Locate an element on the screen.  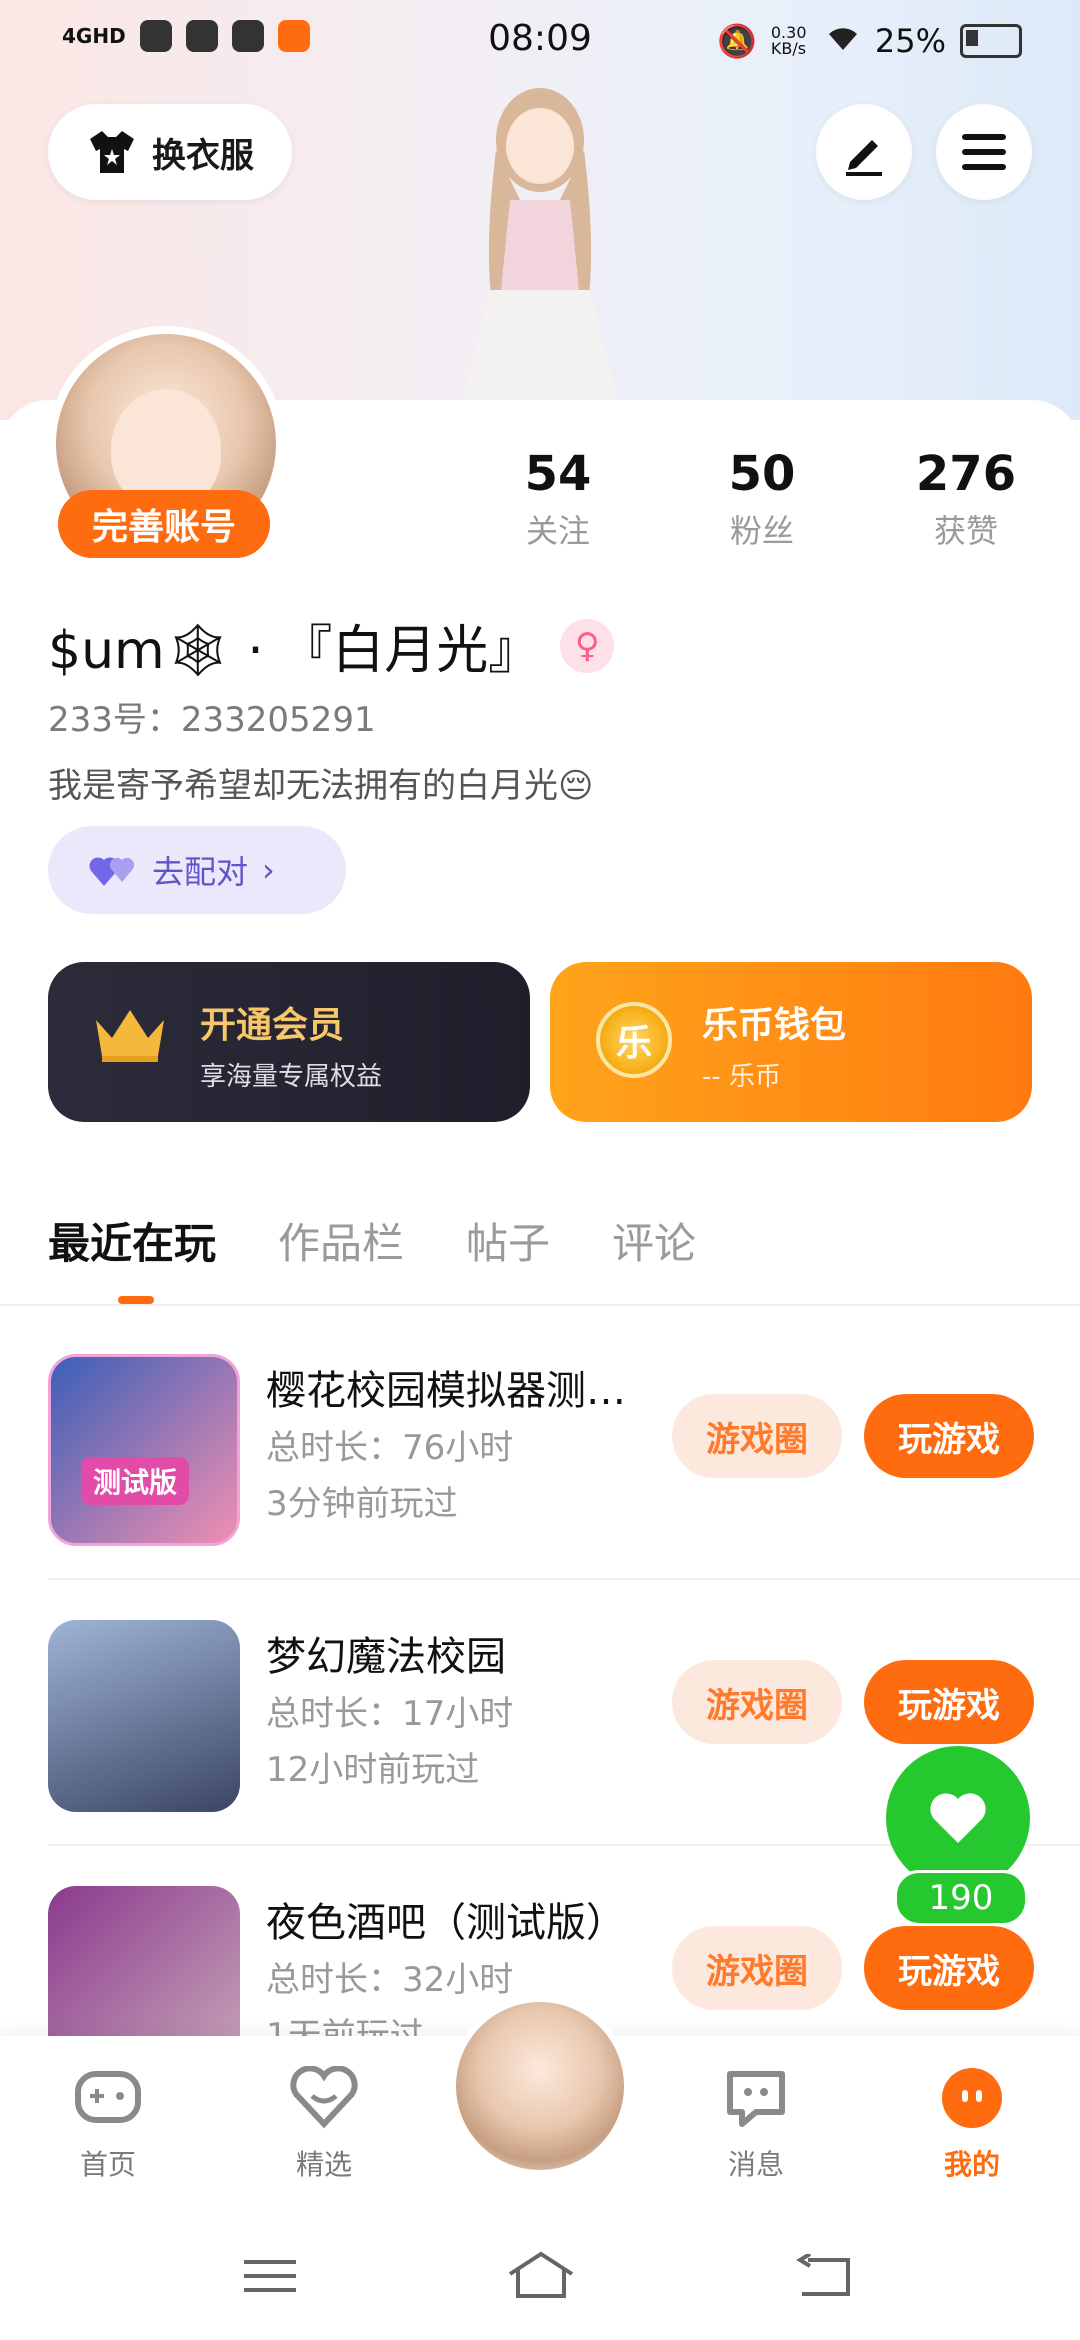
vip-card: 开通会员 享海量专属权益 is located at coordinates (289, 1042).